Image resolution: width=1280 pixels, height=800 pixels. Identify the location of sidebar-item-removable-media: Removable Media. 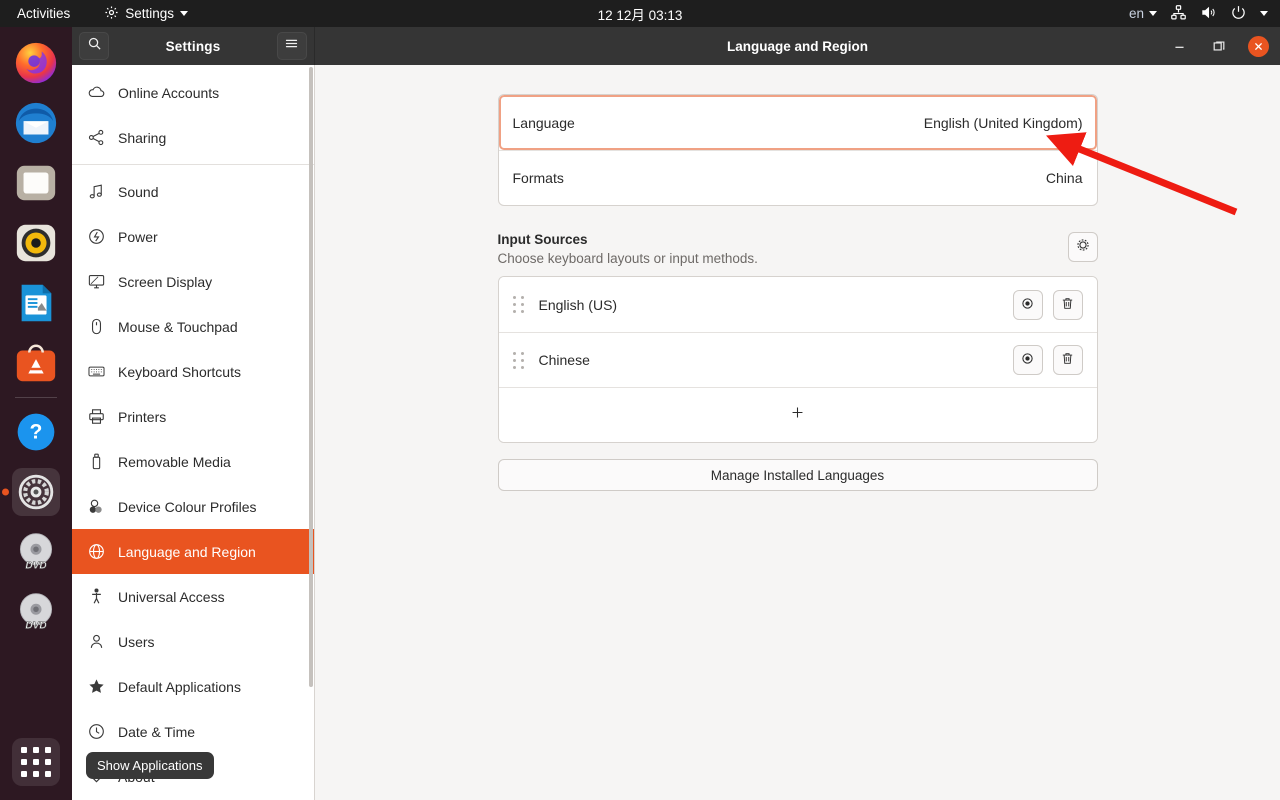
(193, 461).